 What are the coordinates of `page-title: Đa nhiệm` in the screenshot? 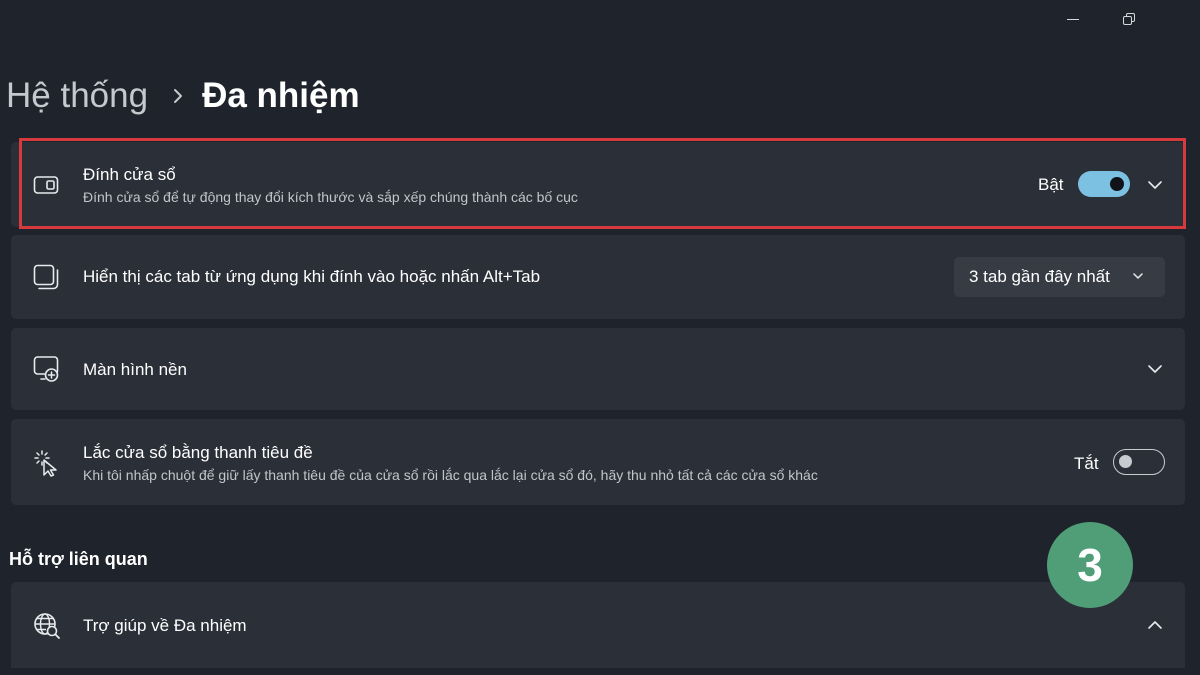 It's located at (281, 95).